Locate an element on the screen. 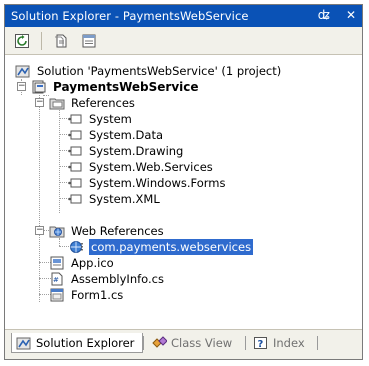 The image size is (369, 366). reference-item-system-web-services: System.Web.Services is located at coordinates (141, 167).